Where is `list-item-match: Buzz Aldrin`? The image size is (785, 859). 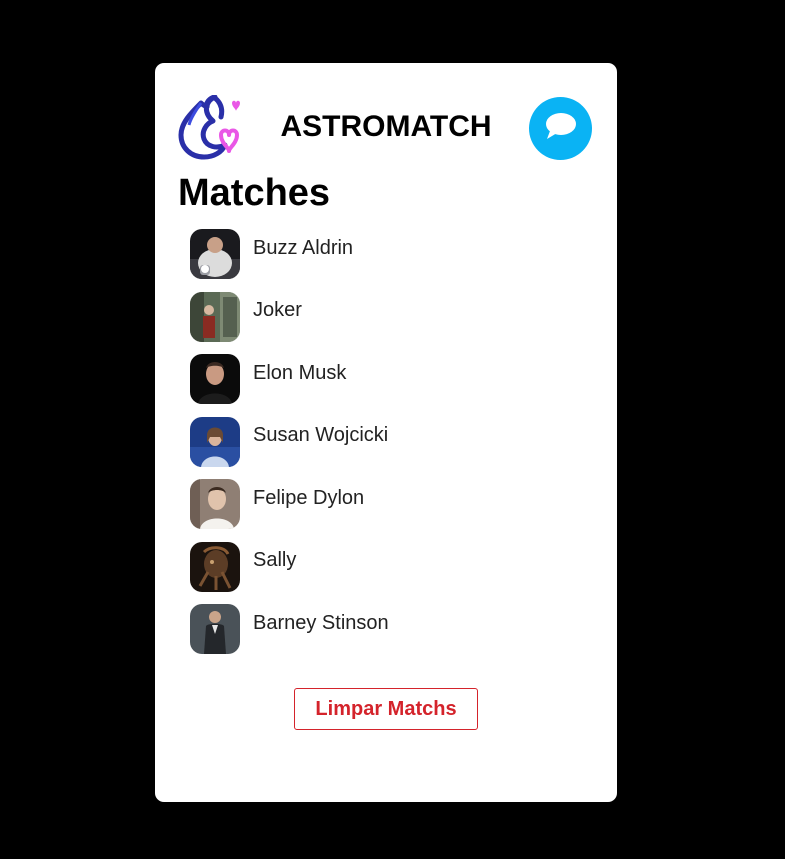 list-item-match: Buzz Aldrin is located at coordinates (390, 254).